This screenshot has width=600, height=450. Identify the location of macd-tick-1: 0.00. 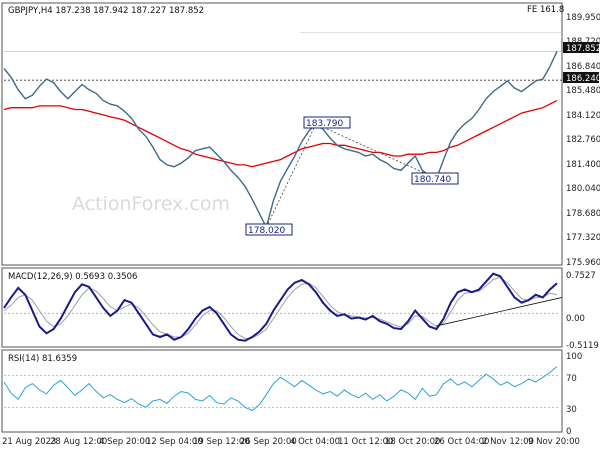
(575, 319).